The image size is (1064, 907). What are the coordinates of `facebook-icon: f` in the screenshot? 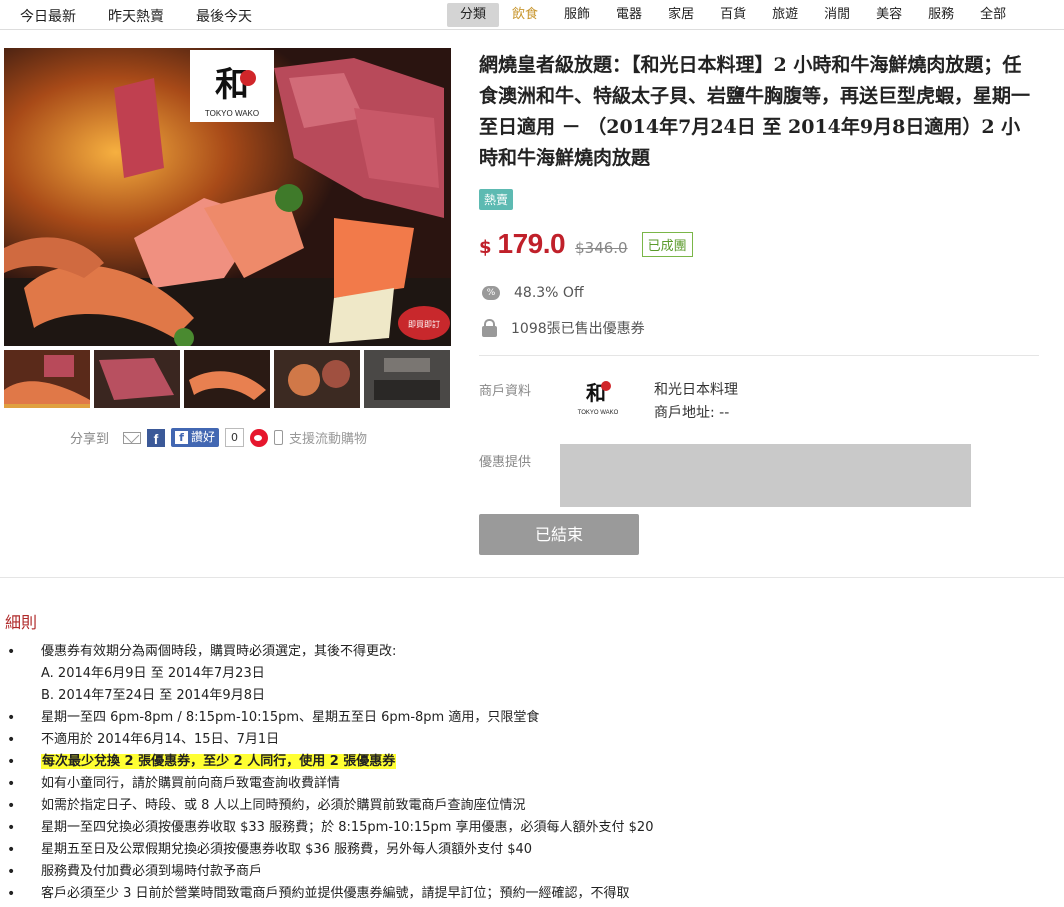 It's located at (156, 437).